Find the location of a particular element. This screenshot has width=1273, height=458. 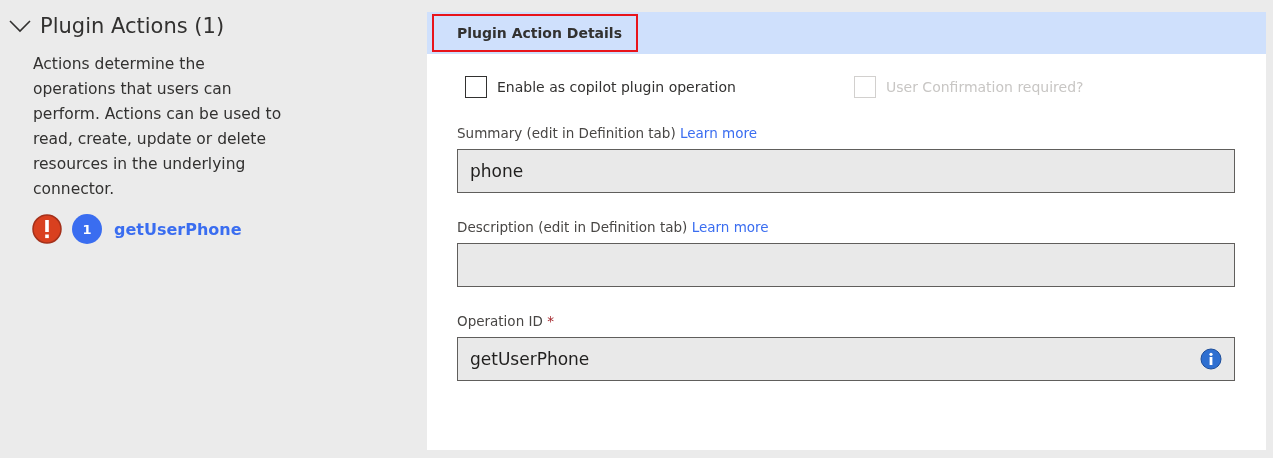

field-label: Description (edit in Definition tab) is located at coordinates (572, 227).